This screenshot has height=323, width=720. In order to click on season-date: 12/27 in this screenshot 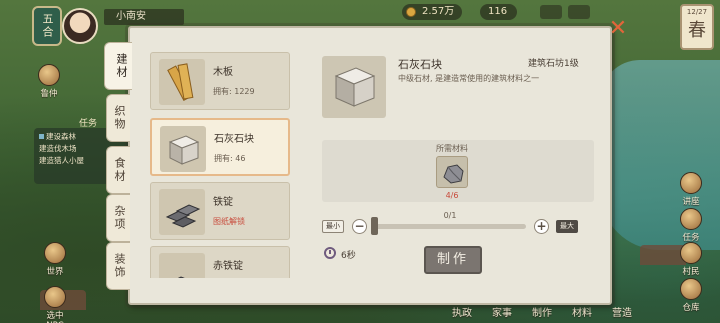, I will do `click(697, 12)`.